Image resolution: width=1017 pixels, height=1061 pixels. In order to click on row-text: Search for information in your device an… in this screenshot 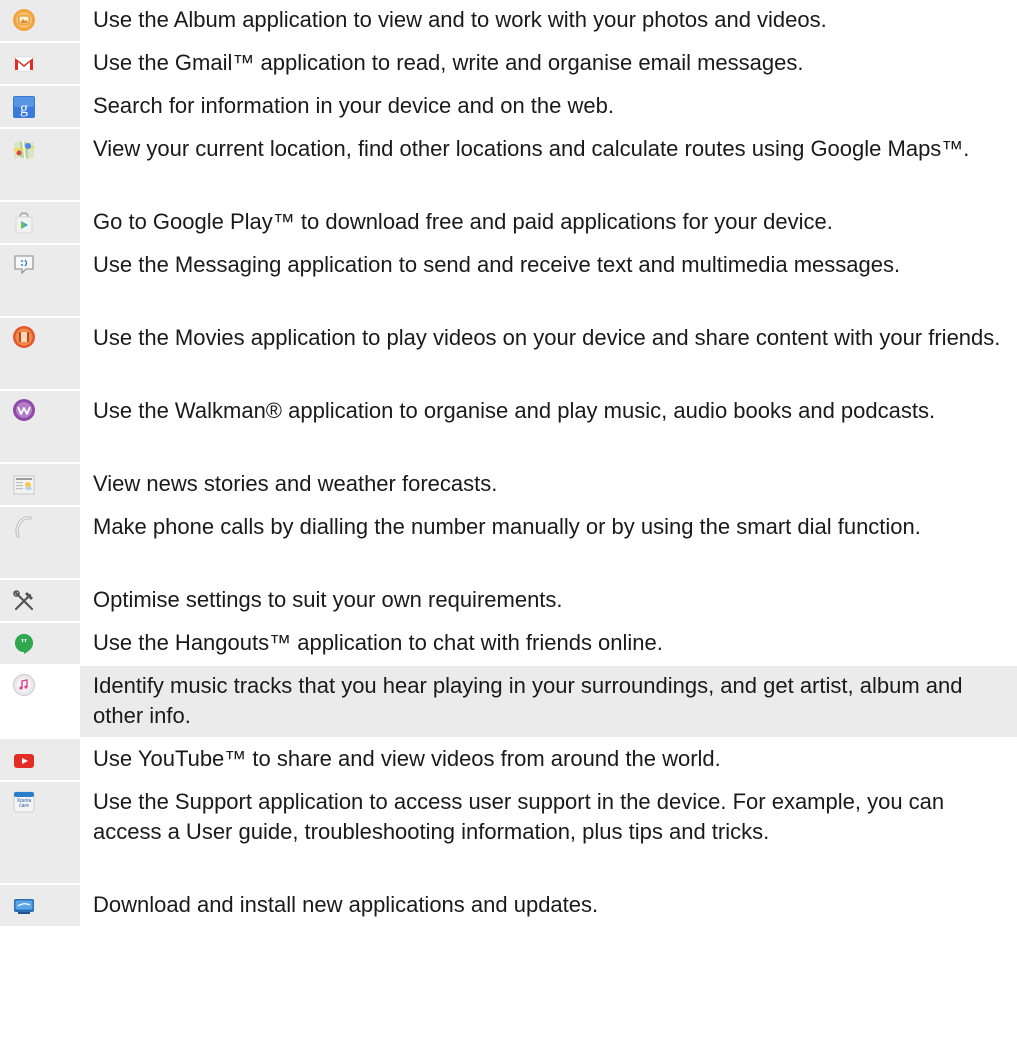, I will do `click(353, 105)`.